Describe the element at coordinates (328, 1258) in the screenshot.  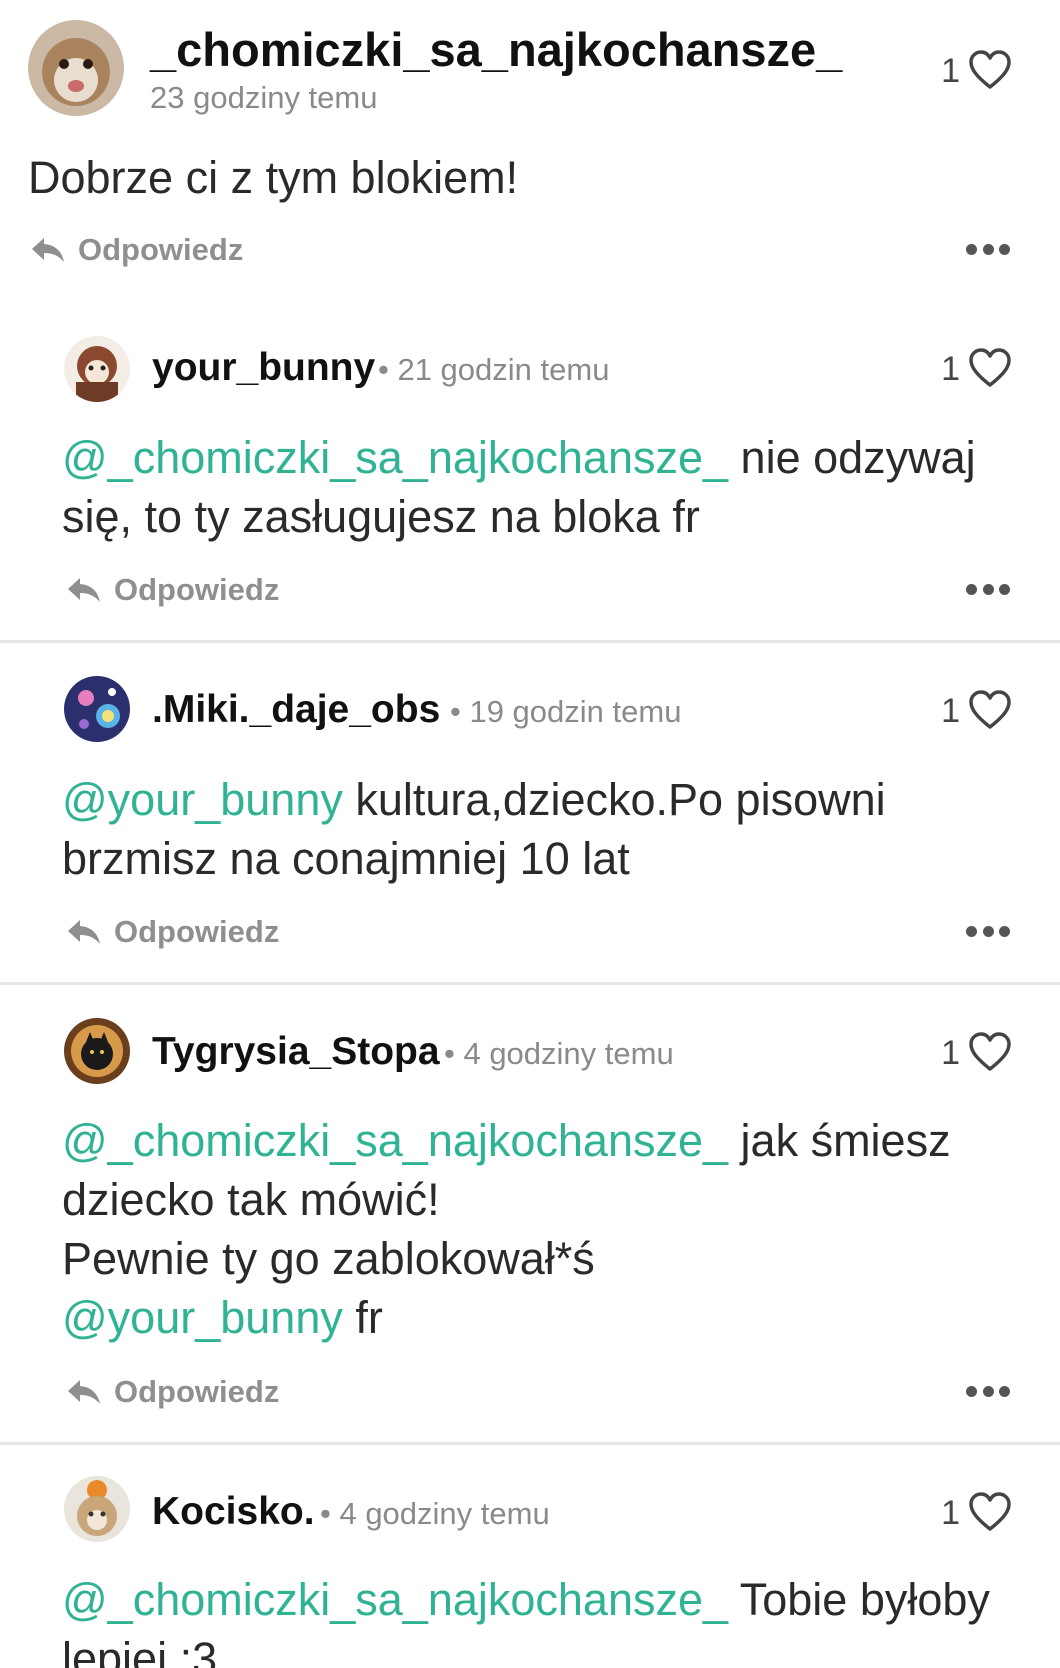
I see `comment-text-line: Pewnie ty go zablokował*ś` at that location.